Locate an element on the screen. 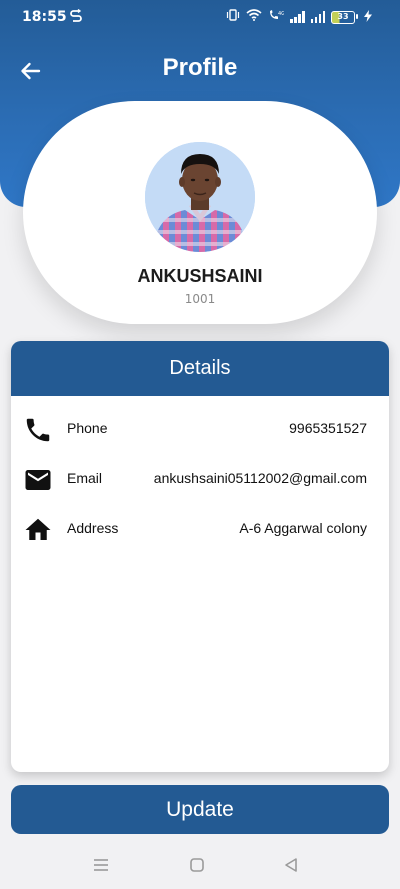 This screenshot has width=400, height=889. avatar-photo is located at coordinates (200, 197).